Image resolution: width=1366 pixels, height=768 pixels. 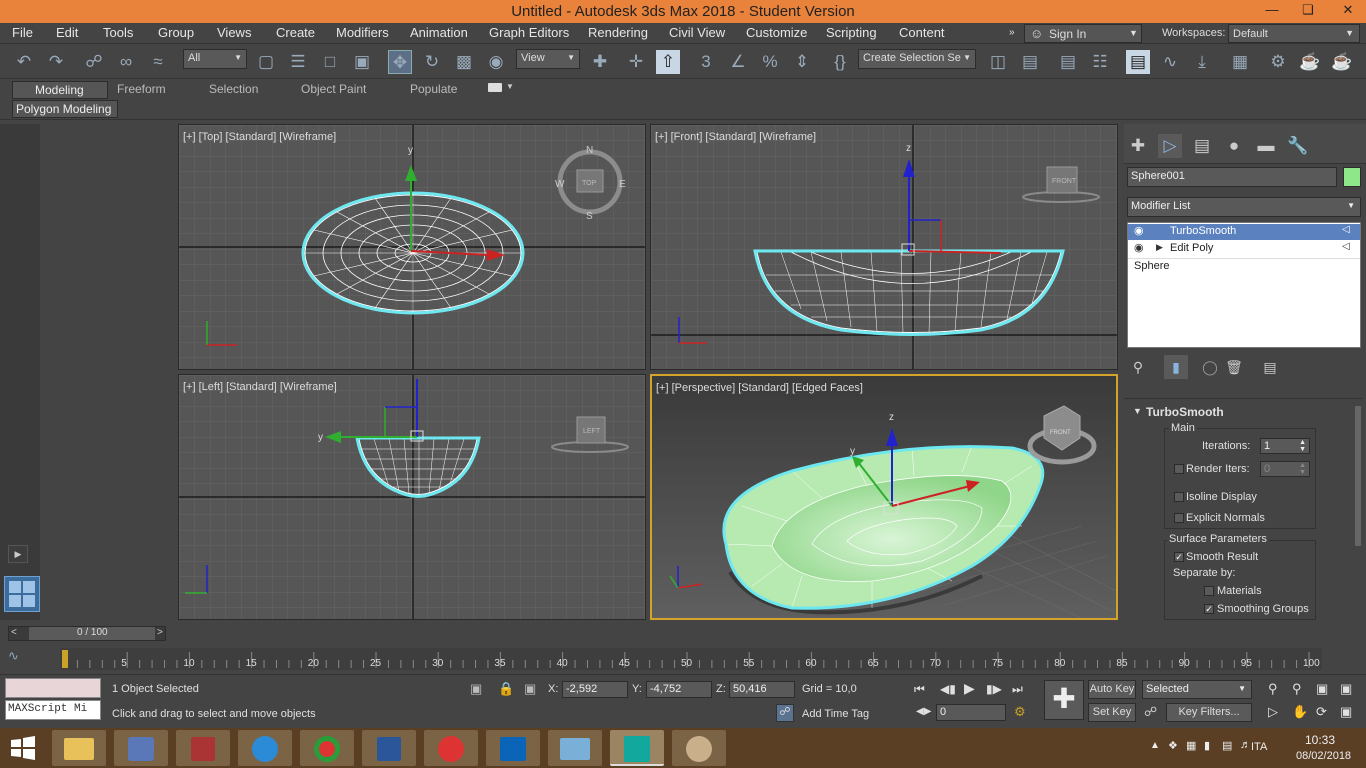 I want to click on motion-tab-icon: ●, so click(x=1234, y=146).